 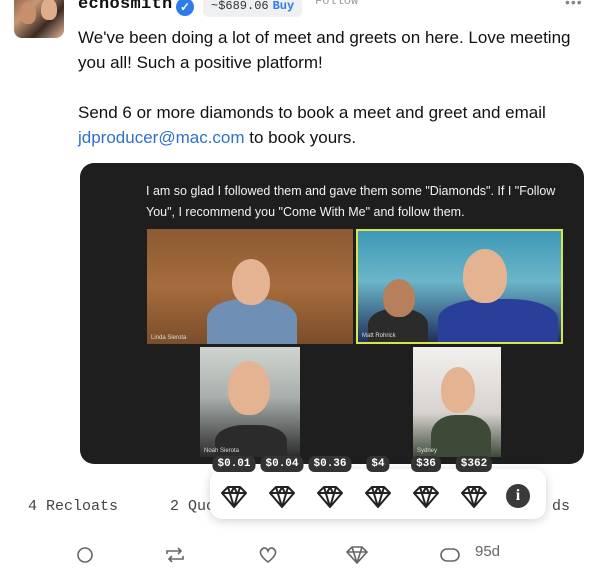 What do you see at coordinates (284, 6) in the screenshot?
I see `buy-button: Buy` at bounding box center [284, 6].